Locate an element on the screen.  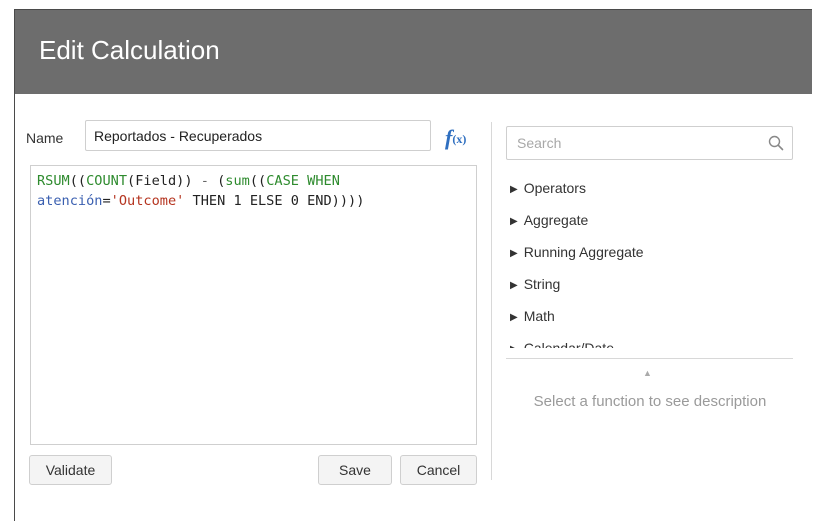
dialog-title: Edit Calculation is located at coordinates (129, 50).